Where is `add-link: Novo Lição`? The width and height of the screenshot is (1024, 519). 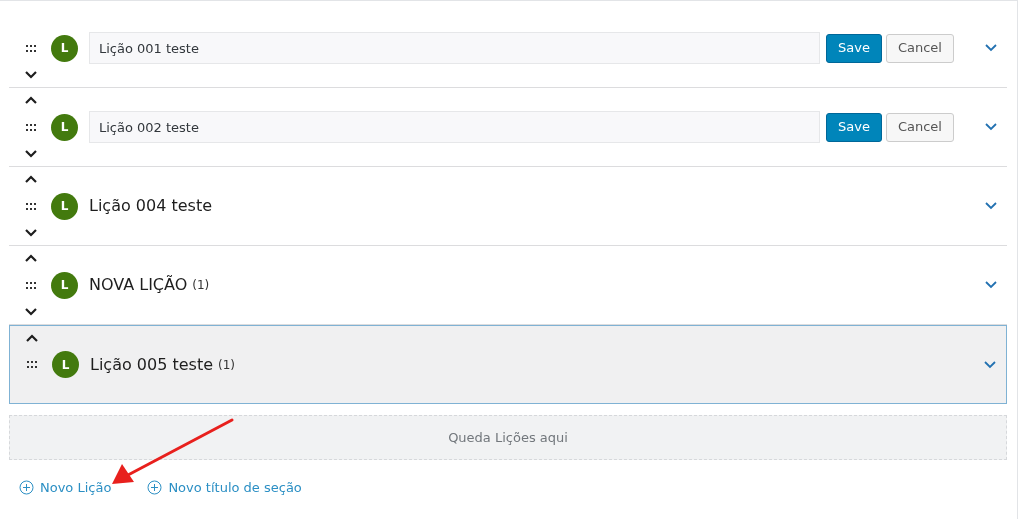
add-link: Novo Lição is located at coordinates (65, 488).